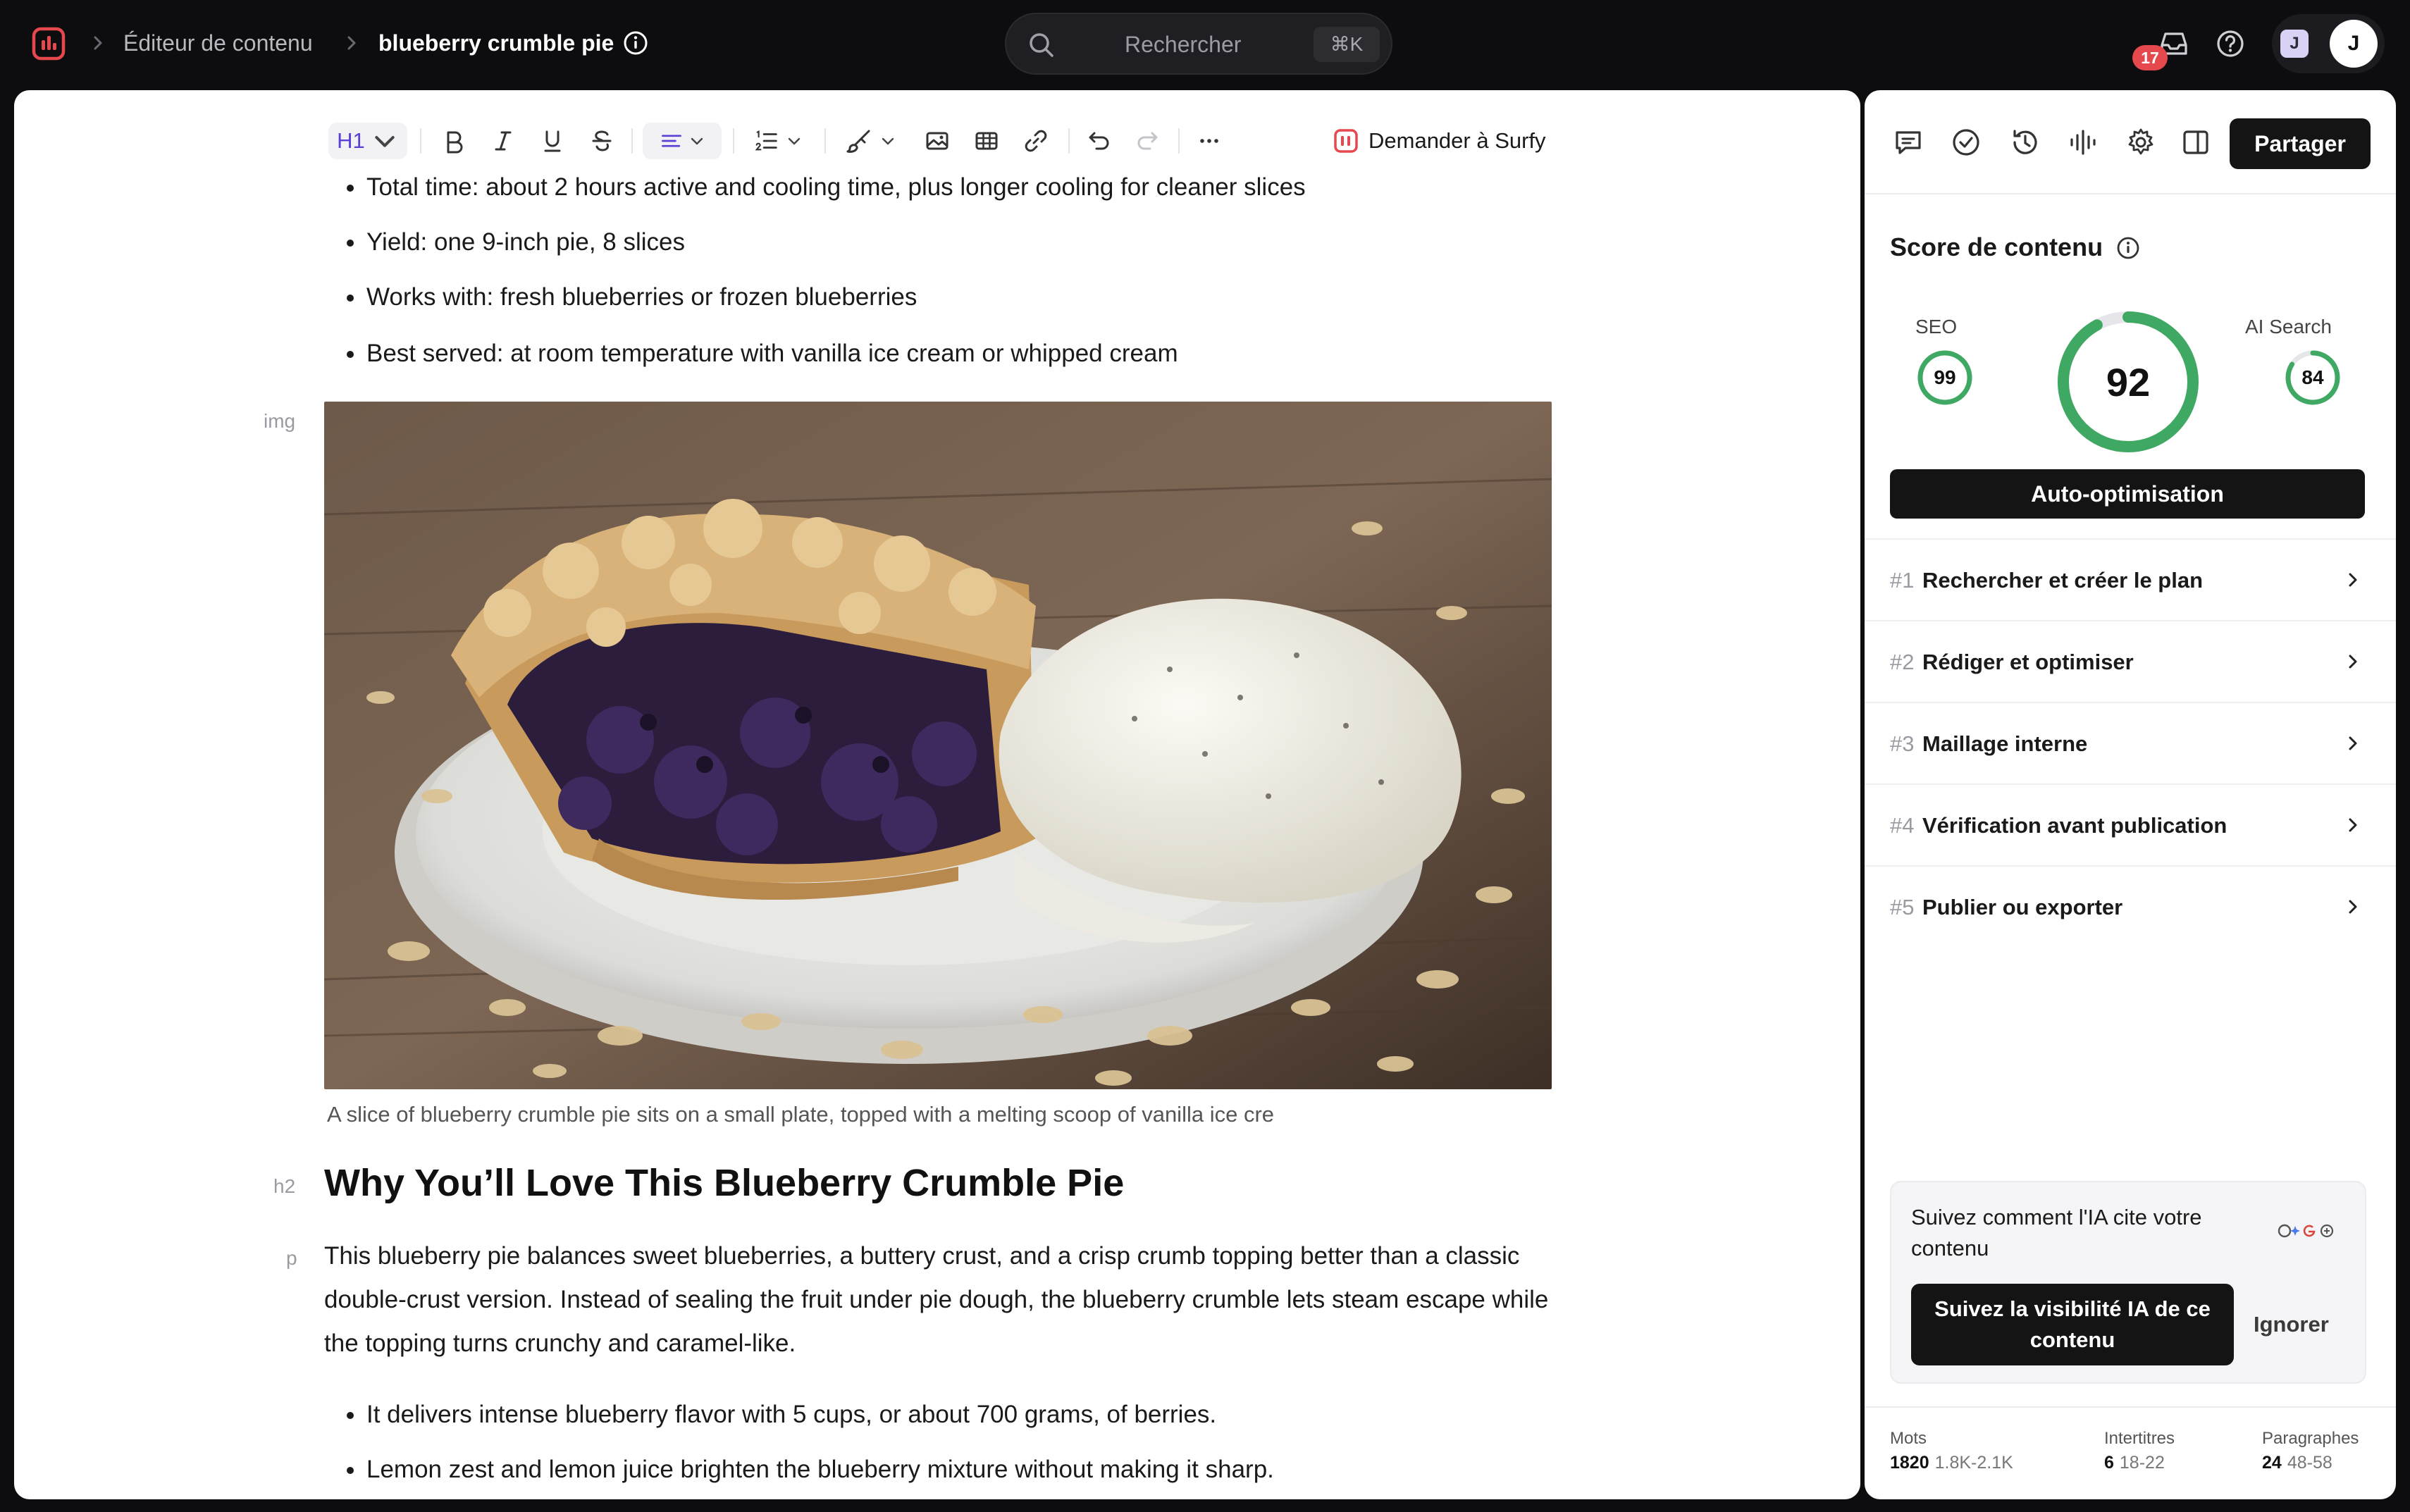  I want to click on block-type-label: p, so click(291, 1258).